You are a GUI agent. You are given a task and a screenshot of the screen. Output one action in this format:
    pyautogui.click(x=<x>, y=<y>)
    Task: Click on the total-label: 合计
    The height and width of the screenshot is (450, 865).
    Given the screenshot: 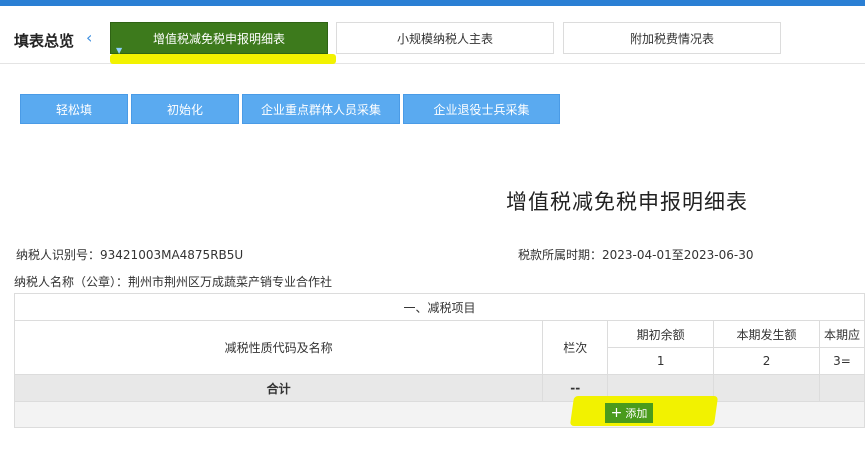 What is the action you would take?
    pyautogui.click(x=278, y=388)
    